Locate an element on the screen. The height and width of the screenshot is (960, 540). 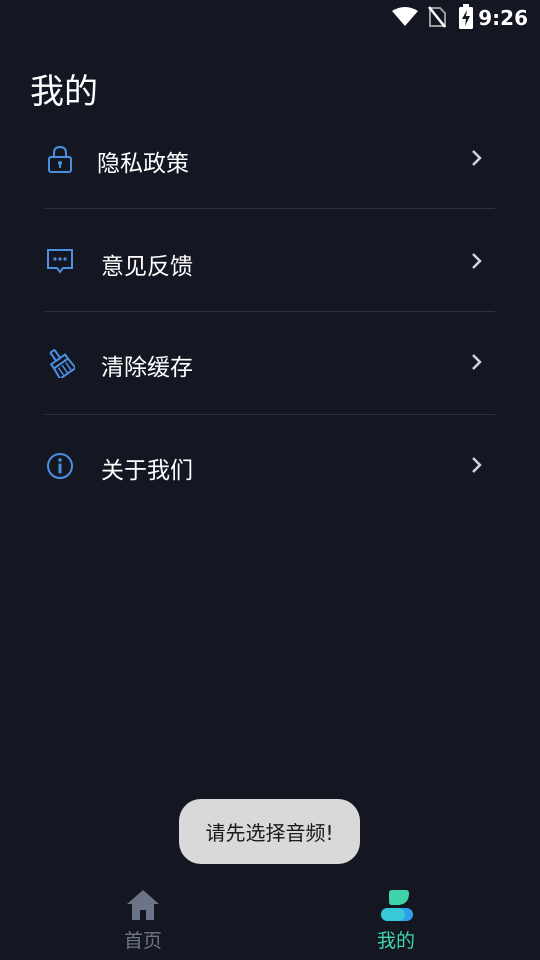
bottom-nav: 首页 我的 is located at coordinates (270, 918).